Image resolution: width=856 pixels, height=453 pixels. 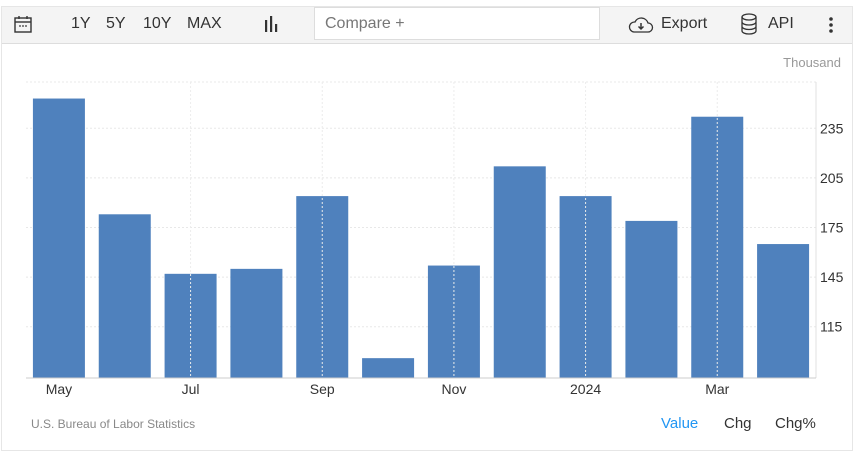 I want to click on x-tick-label: Nov, so click(x=453, y=389).